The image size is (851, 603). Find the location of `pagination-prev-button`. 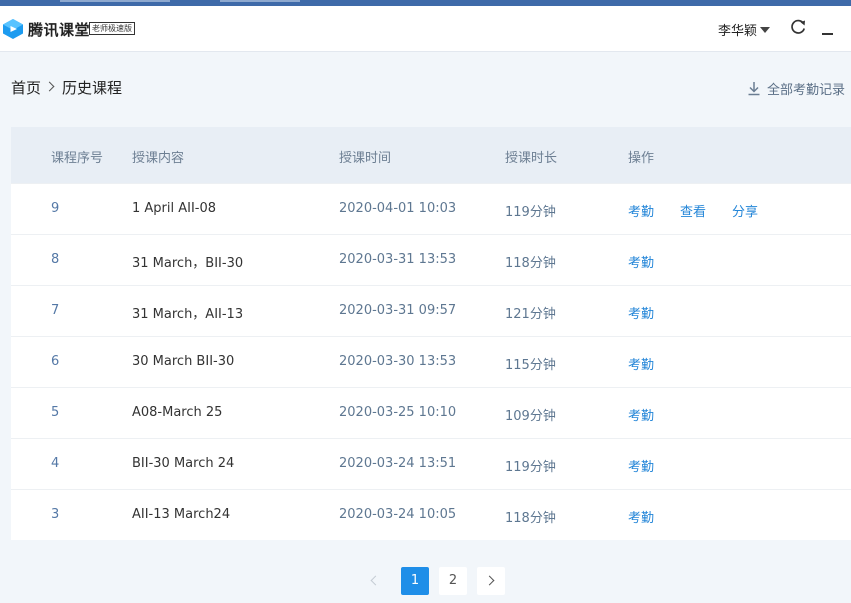

pagination-prev-button is located at coordinates (374, 581).